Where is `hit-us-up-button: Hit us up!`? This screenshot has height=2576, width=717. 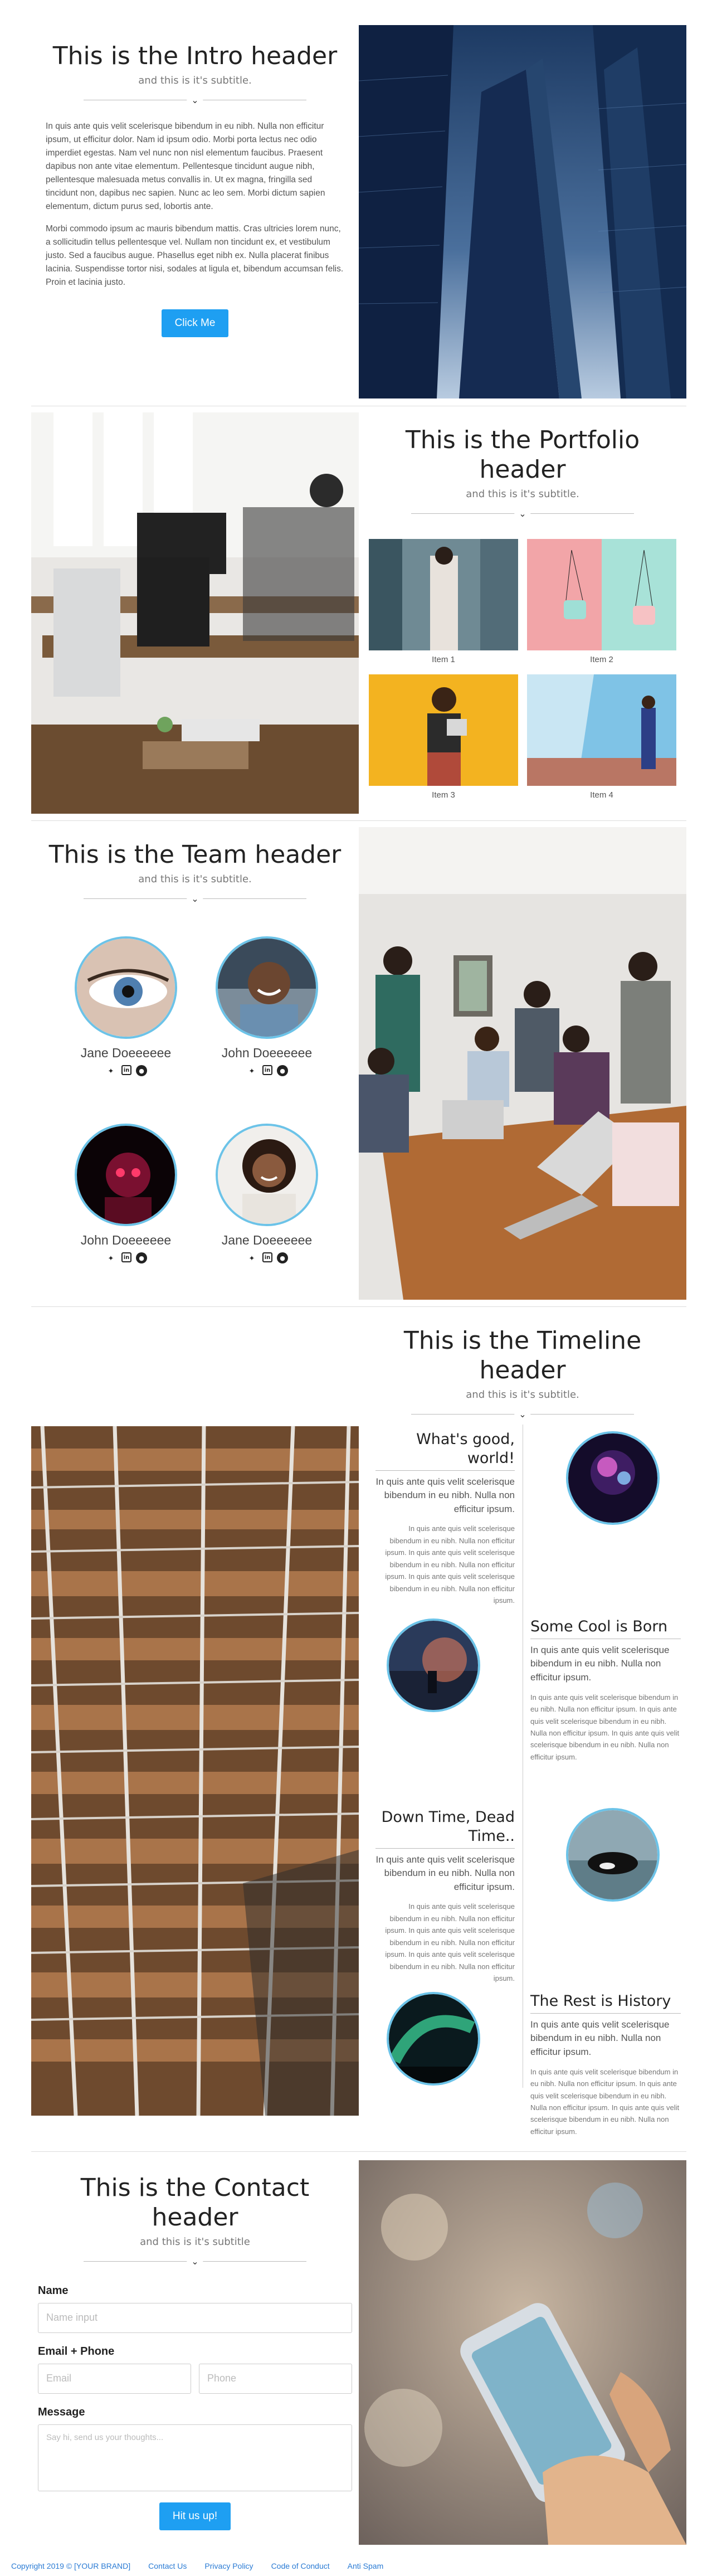 hit-us-up-button: Hit us up! is located at coordinates (195, 2516).